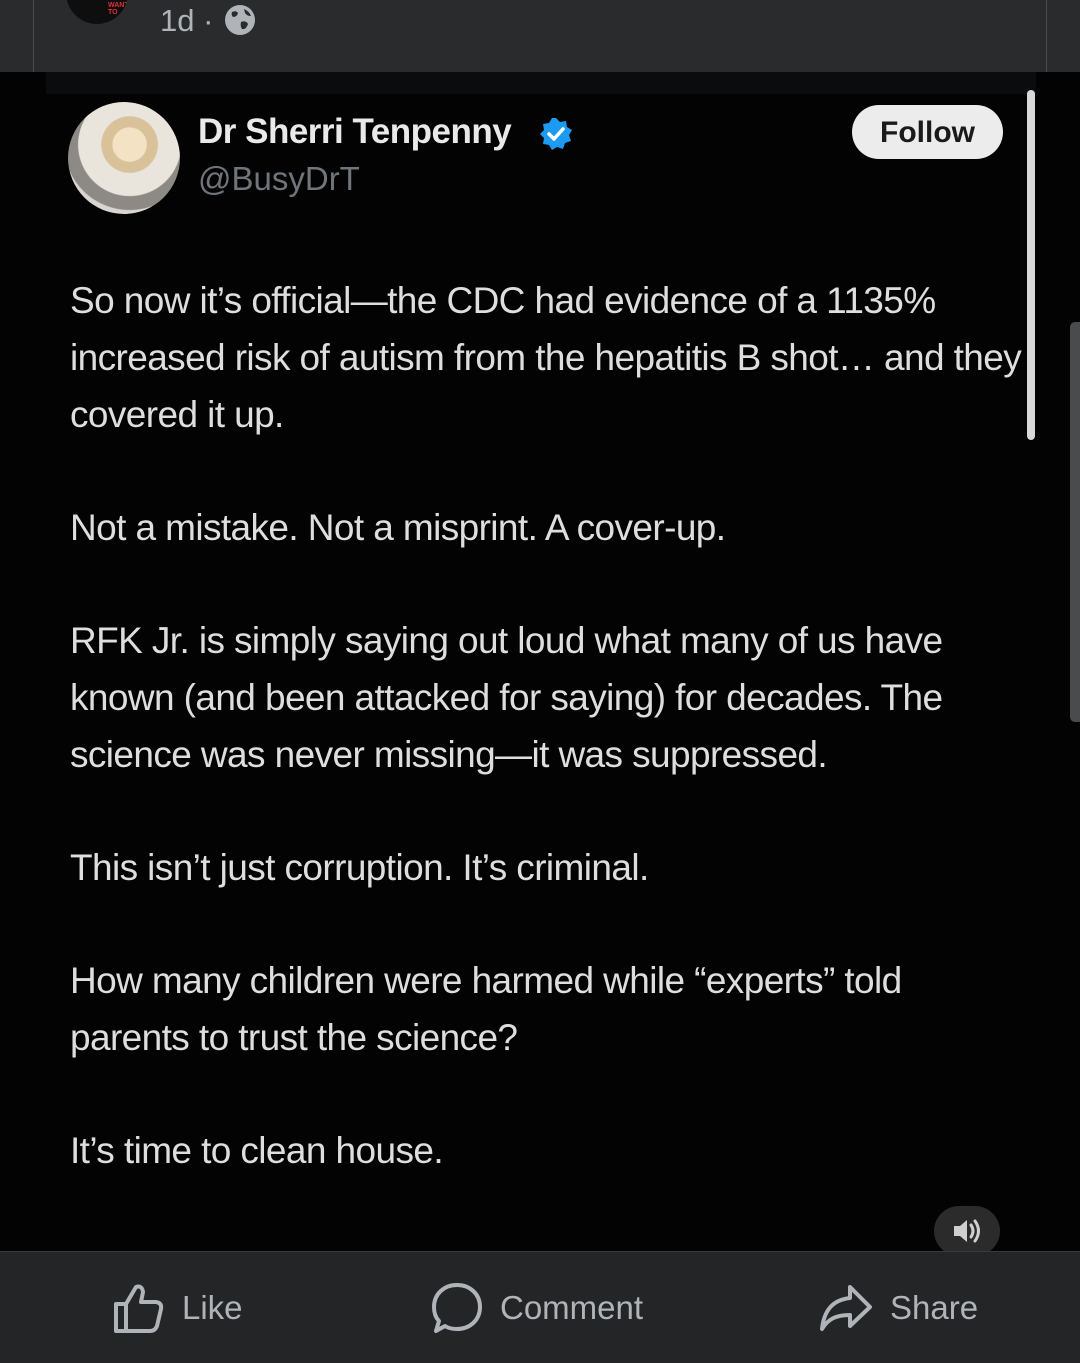 The width and height of the screenshot is (1080, 1363). What do you see at coordinates (118, 9) in the screenshot?
I see `avatar-logo-text: WANT TO` at bounding box center [118, 9].